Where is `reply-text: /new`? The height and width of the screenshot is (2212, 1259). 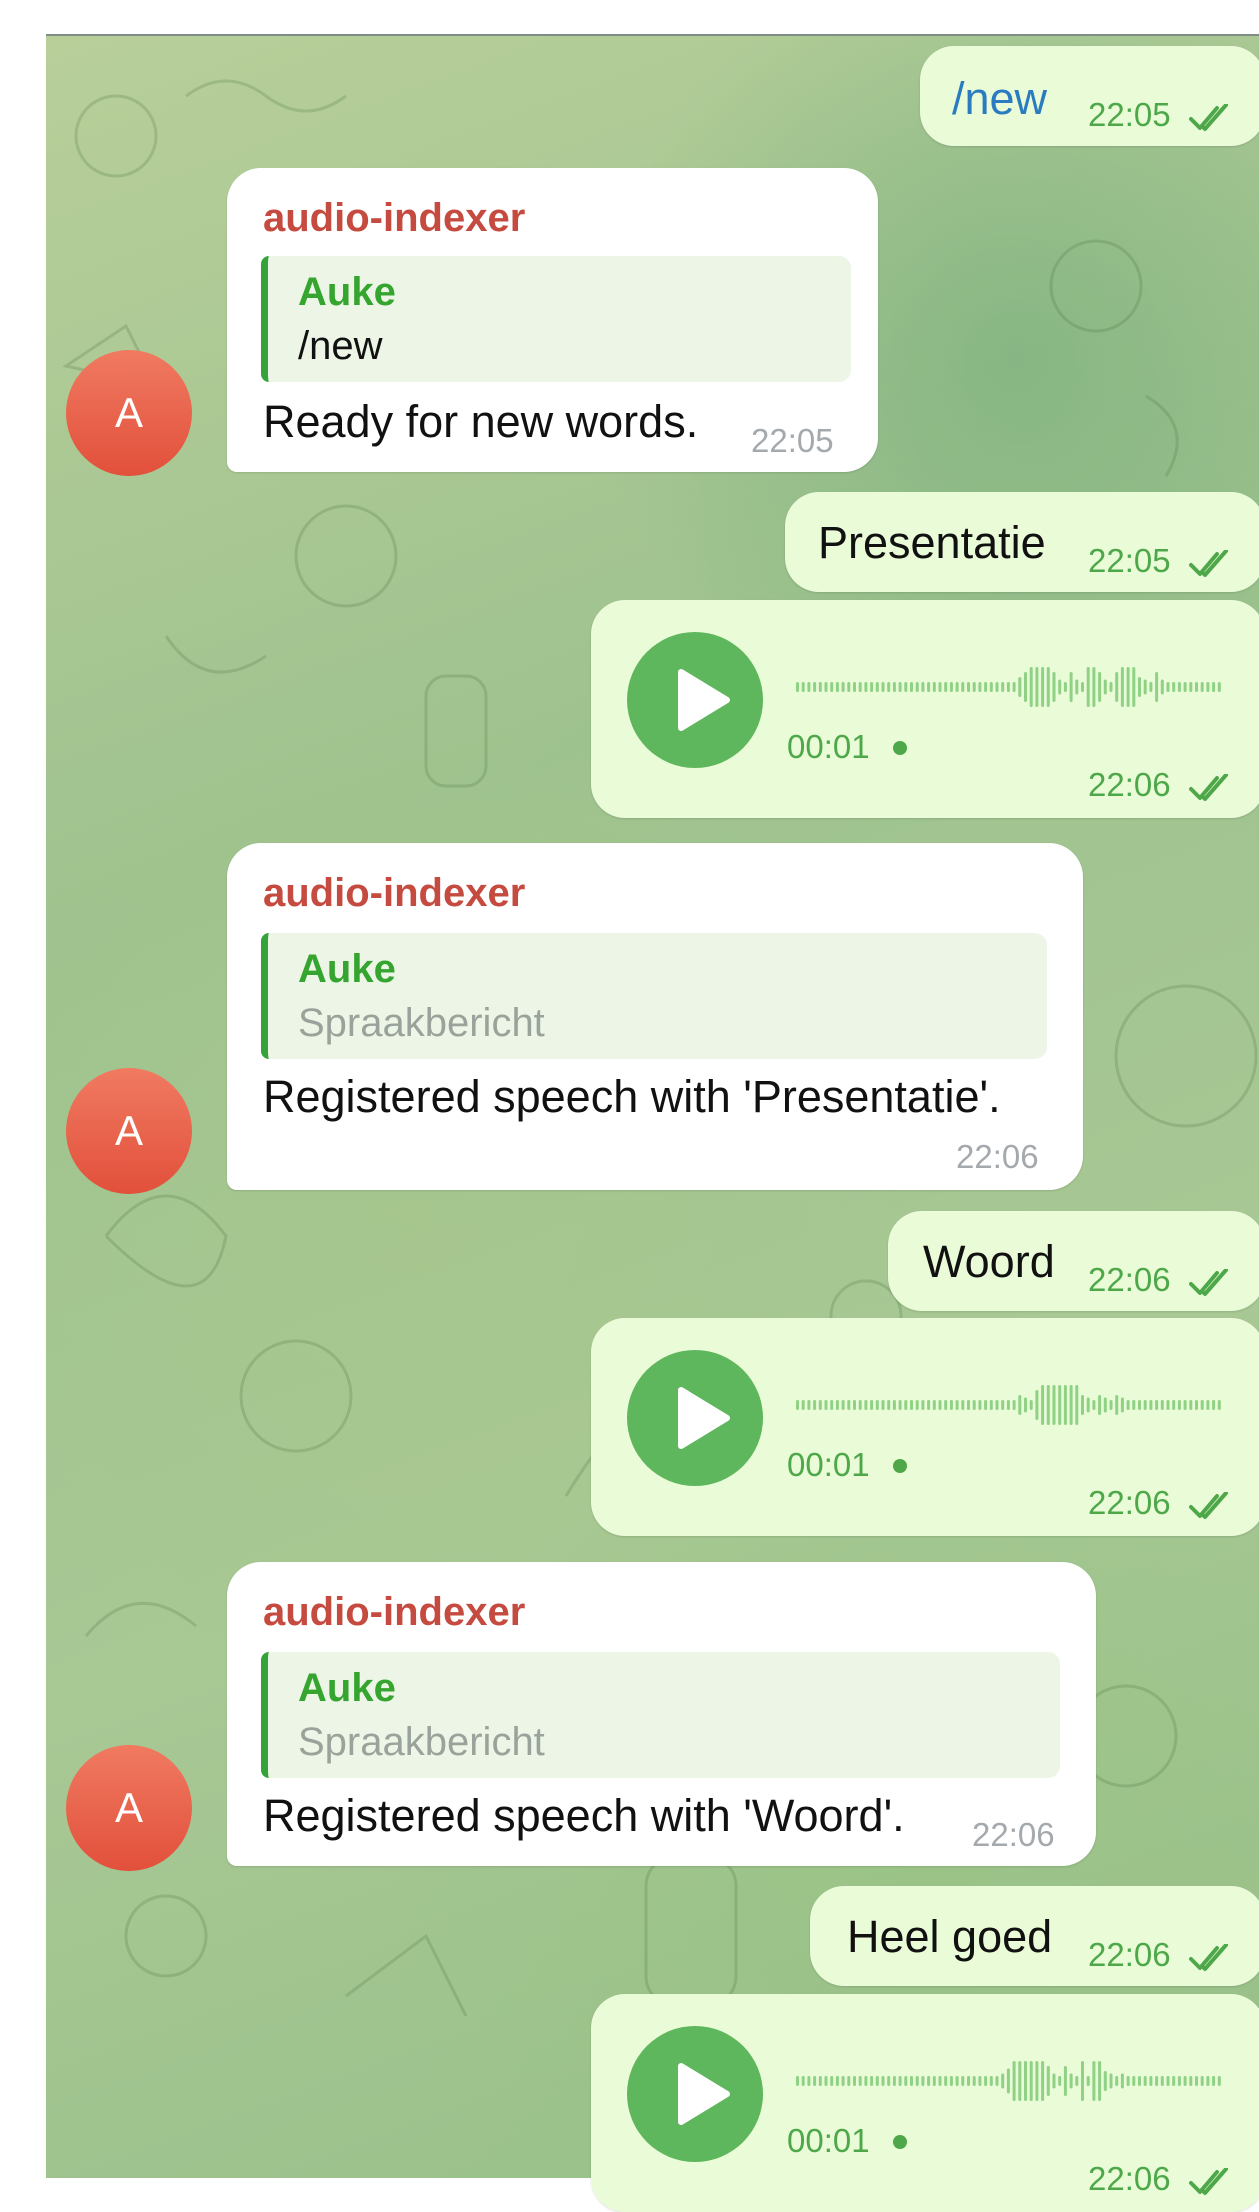 reply-text: /new is located at coordinates (340, 346).